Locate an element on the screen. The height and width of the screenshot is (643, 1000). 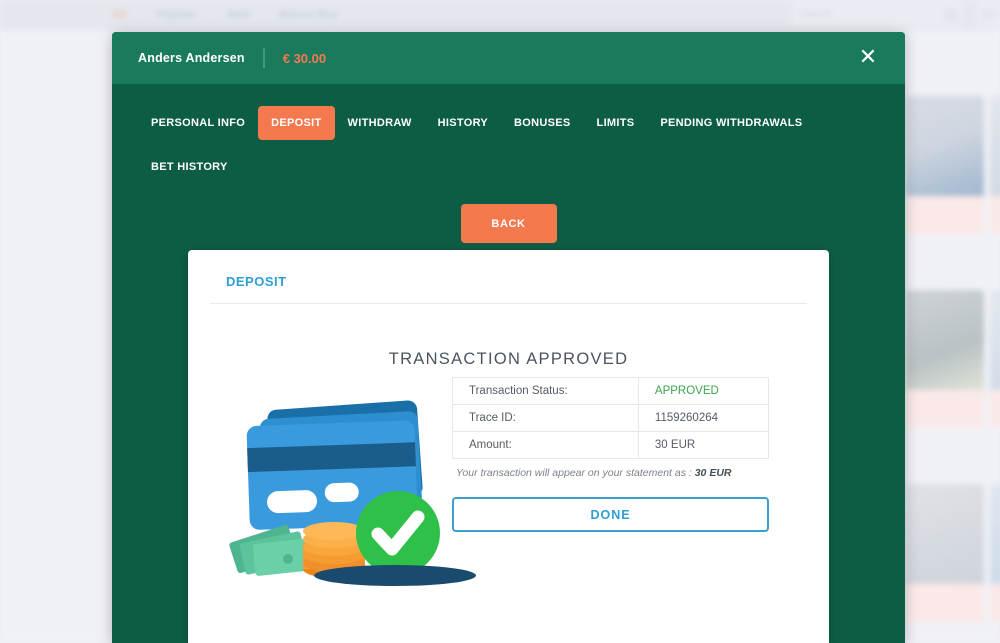
table-cell-label: Transaction Status: is located at coordinates (545, 391).